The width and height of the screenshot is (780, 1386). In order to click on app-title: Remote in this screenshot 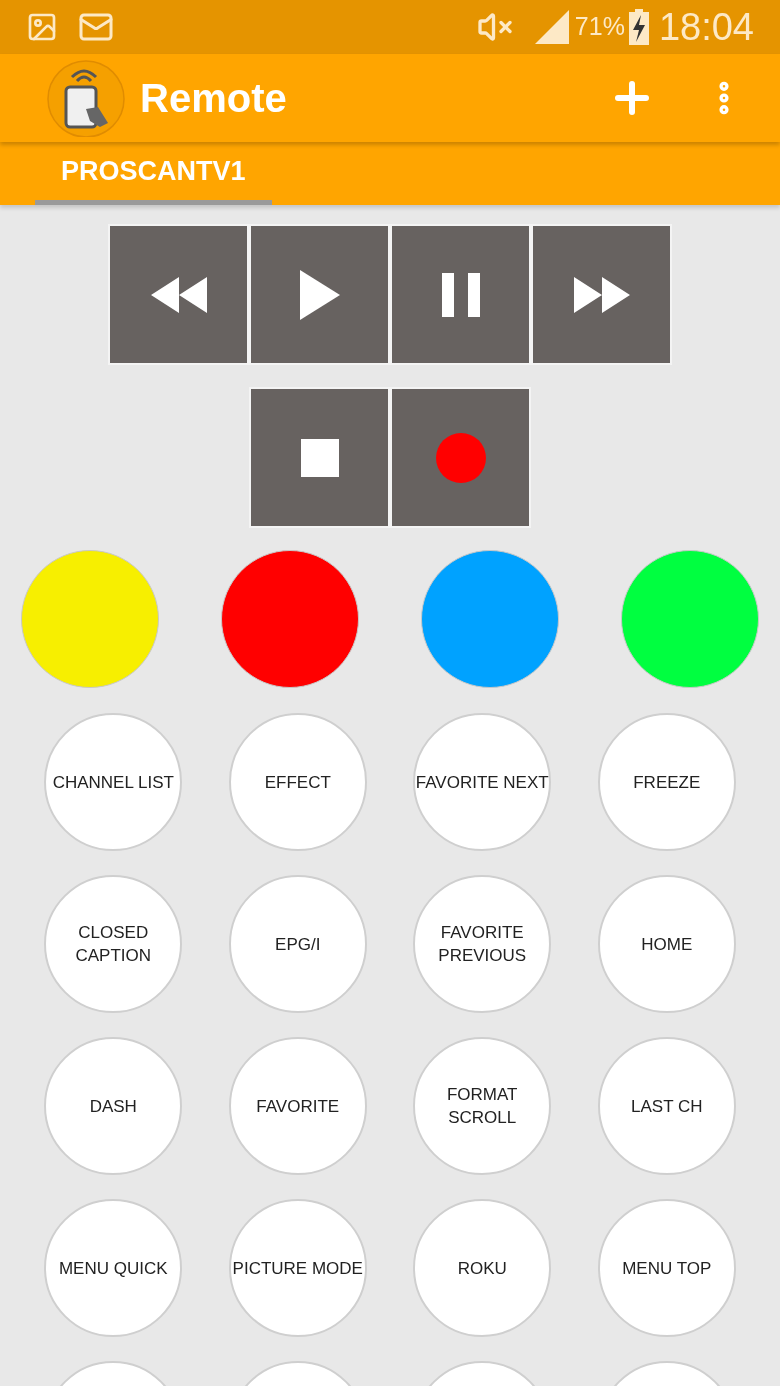, I will do `click(213, 98)`.